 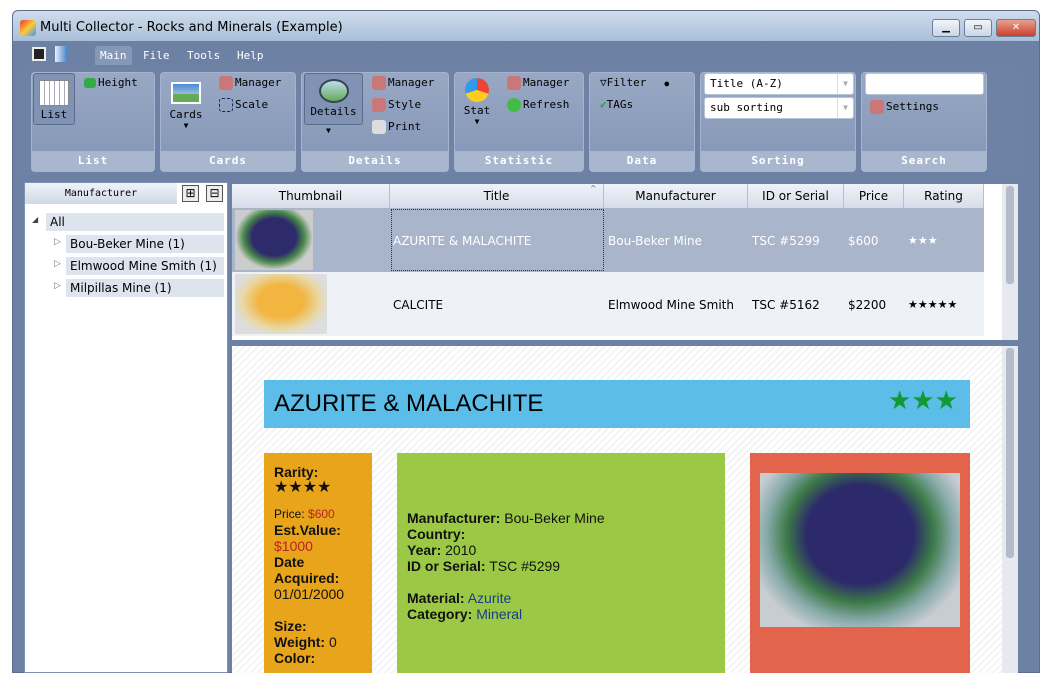 What do you see at coordinates (135, 222) in the screenshot?
I see `tree-item-all: All` at bounding box center [135, 222].